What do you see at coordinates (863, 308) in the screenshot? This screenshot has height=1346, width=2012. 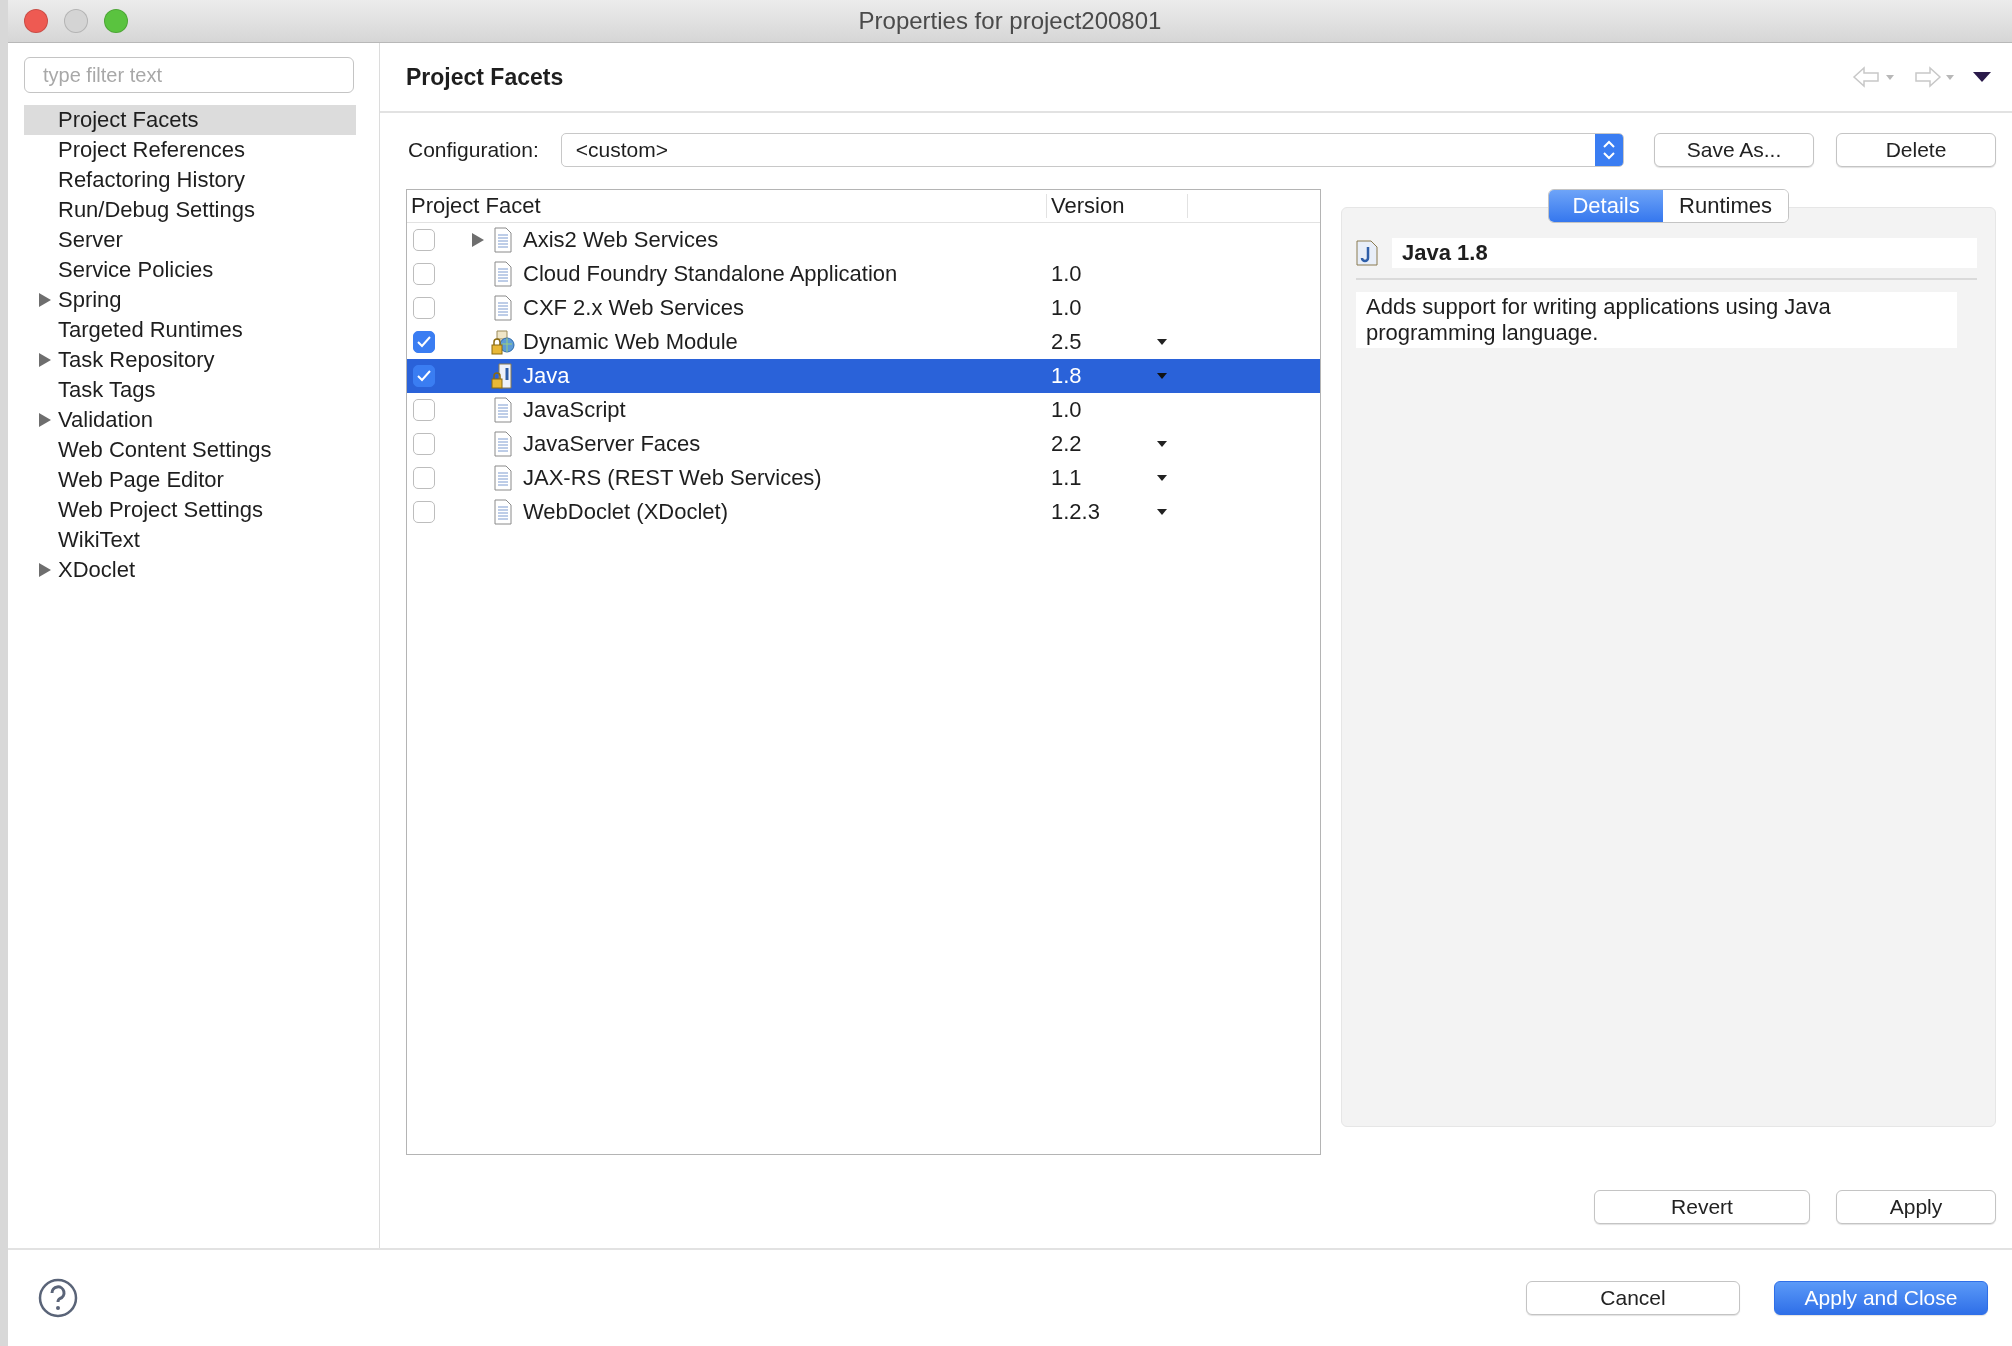 I see `facet-row: CXF 2.x Web Services 1.0` at bounding box center [863, 308].